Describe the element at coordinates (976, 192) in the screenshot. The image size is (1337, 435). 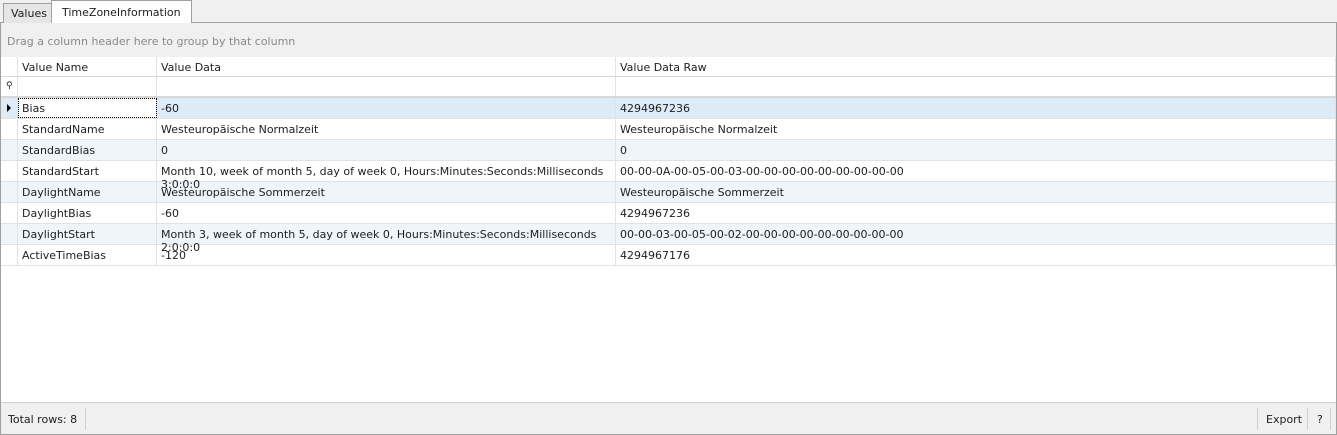
I see `cell-value-data-raw: Westeuropäische Sommerzeit` at that location.